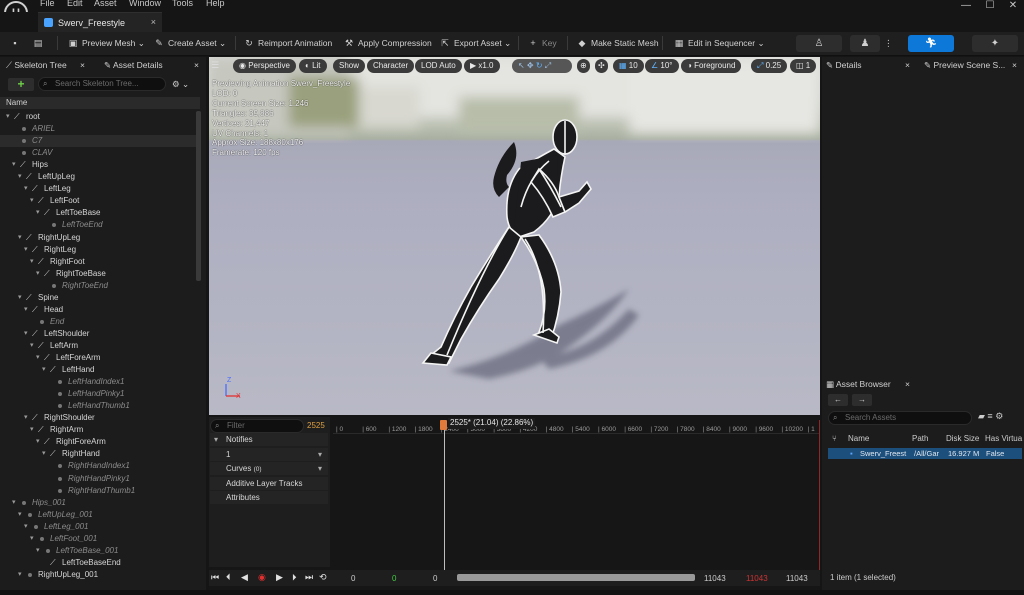  What do you see at coordinates (98, 117) in the screenshot?
I see `tree-row: ▾ ⟋ root` at bounding box center [98, 117].